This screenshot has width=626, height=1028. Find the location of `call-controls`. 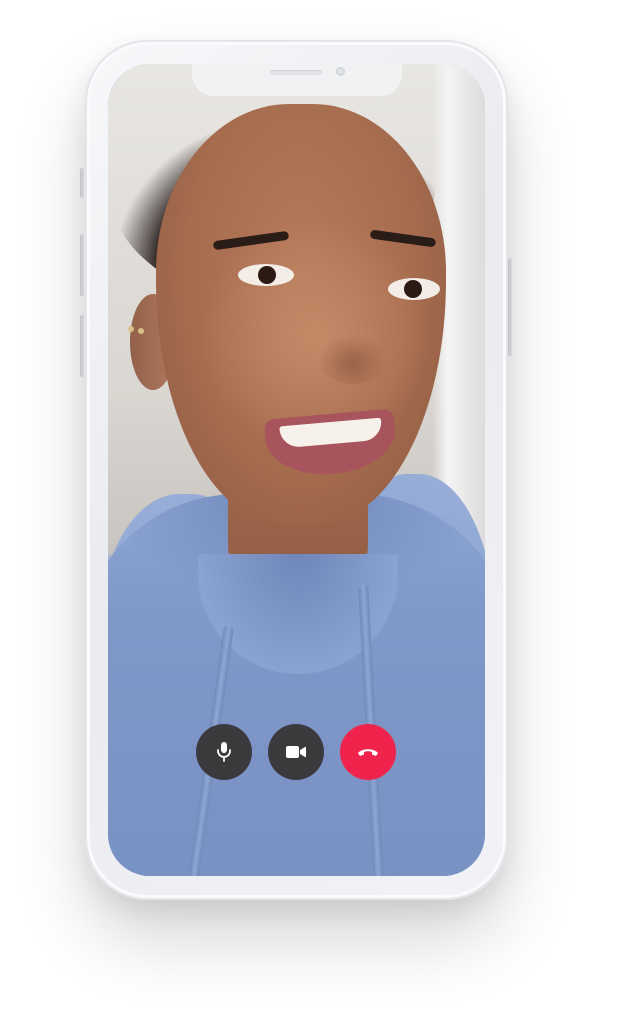

call-controls is located at coordinates (297, 752).